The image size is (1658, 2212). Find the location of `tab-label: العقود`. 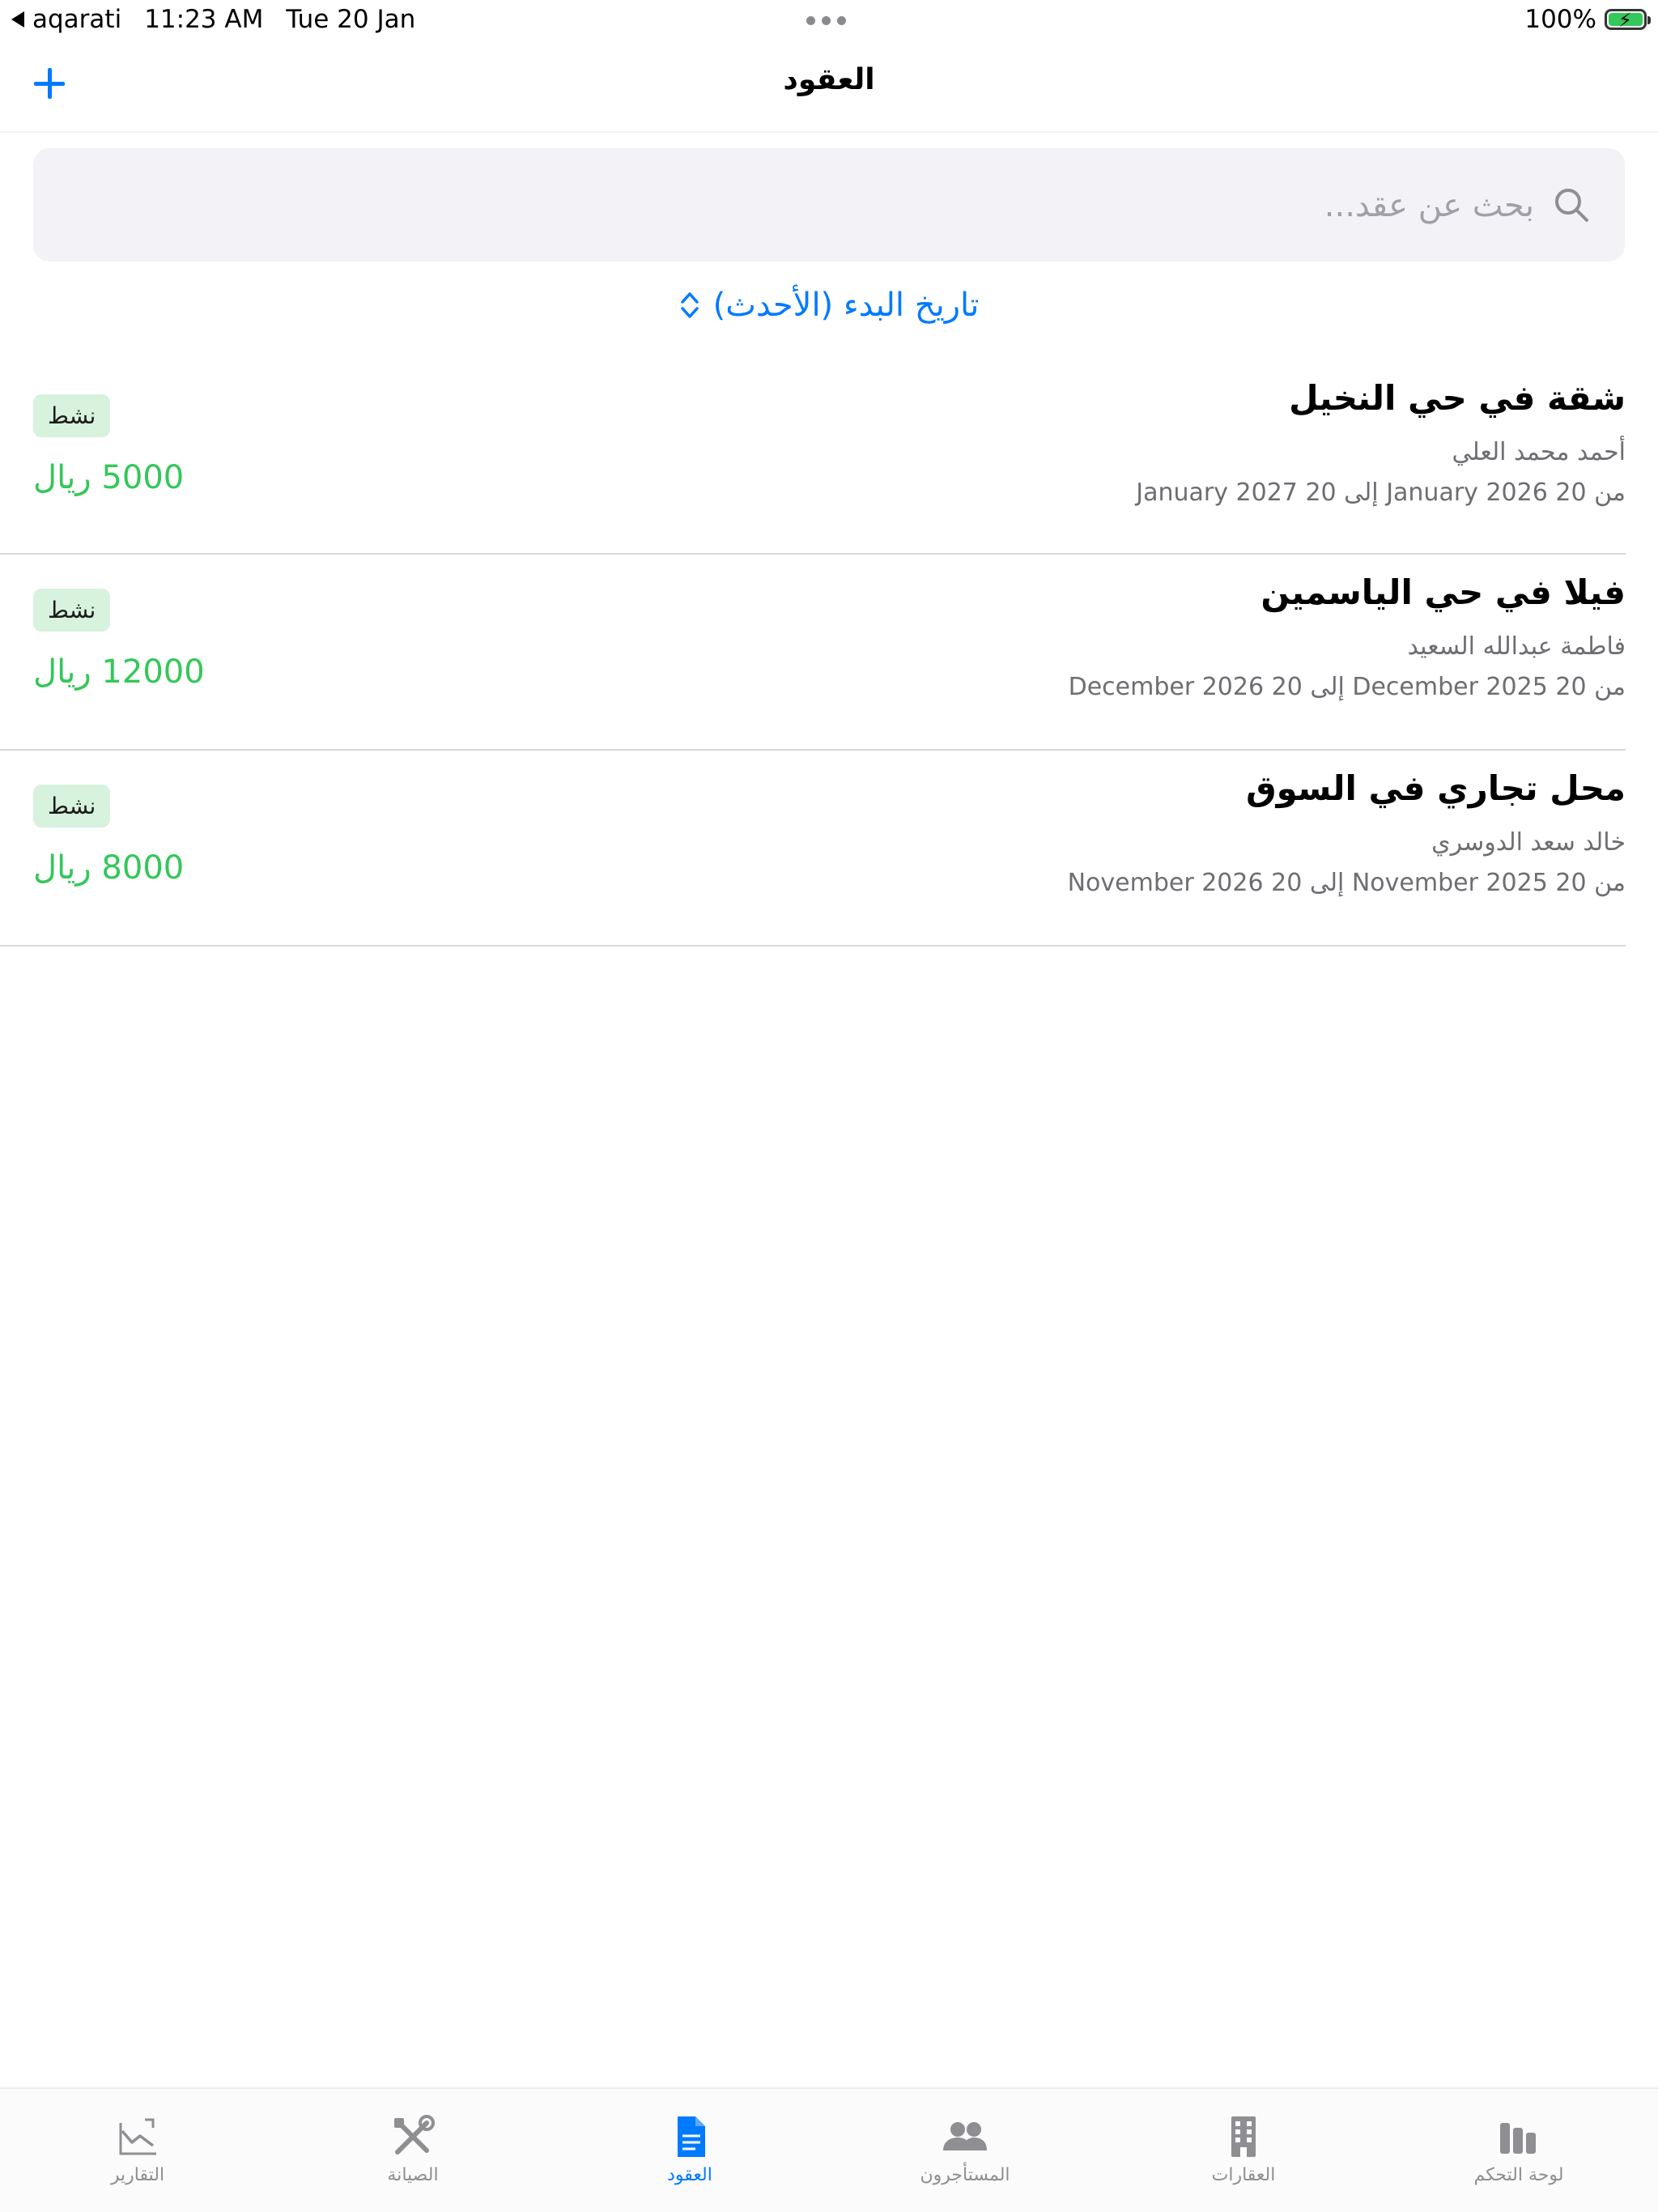

tab-label: العقود is located at coordinates (689, 2175).